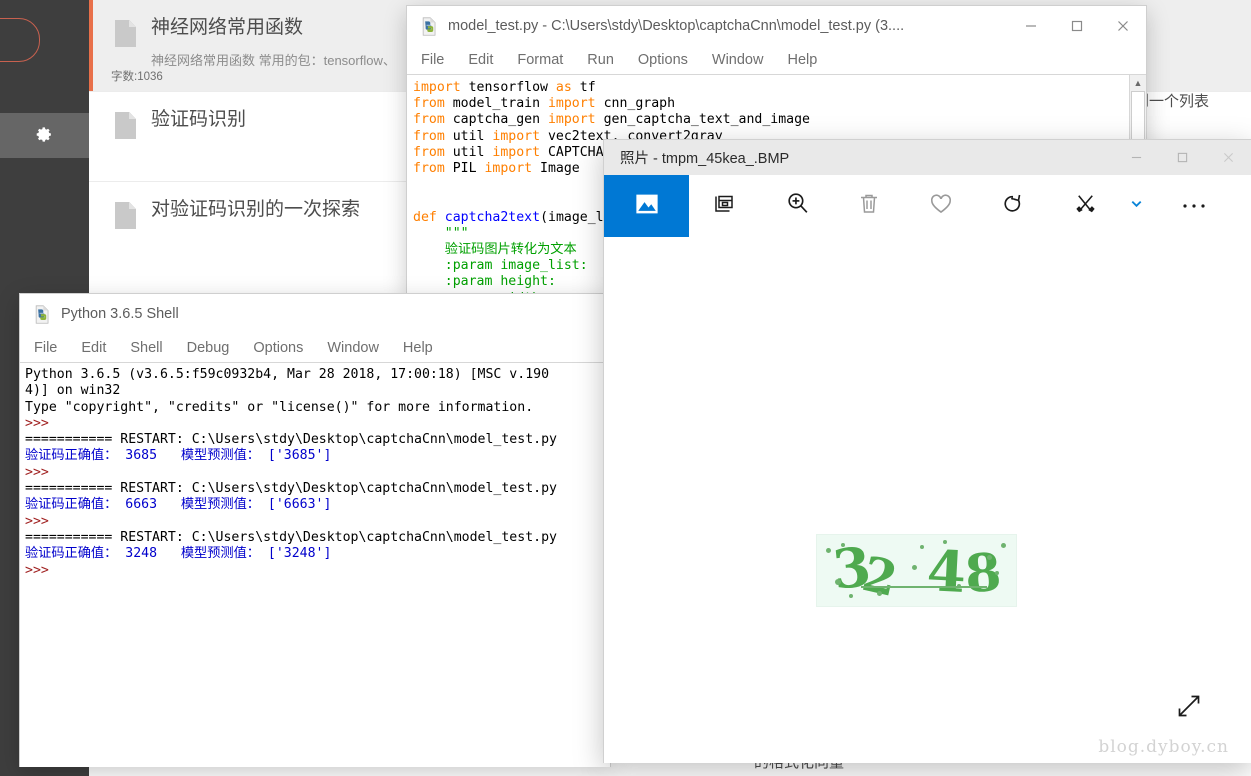 Image resolution: width=1251 pixels, height=776 pixels. Describe the element at coordinates (146, 348) in the screenshot. I see `menu-shell: Shell` at that location.